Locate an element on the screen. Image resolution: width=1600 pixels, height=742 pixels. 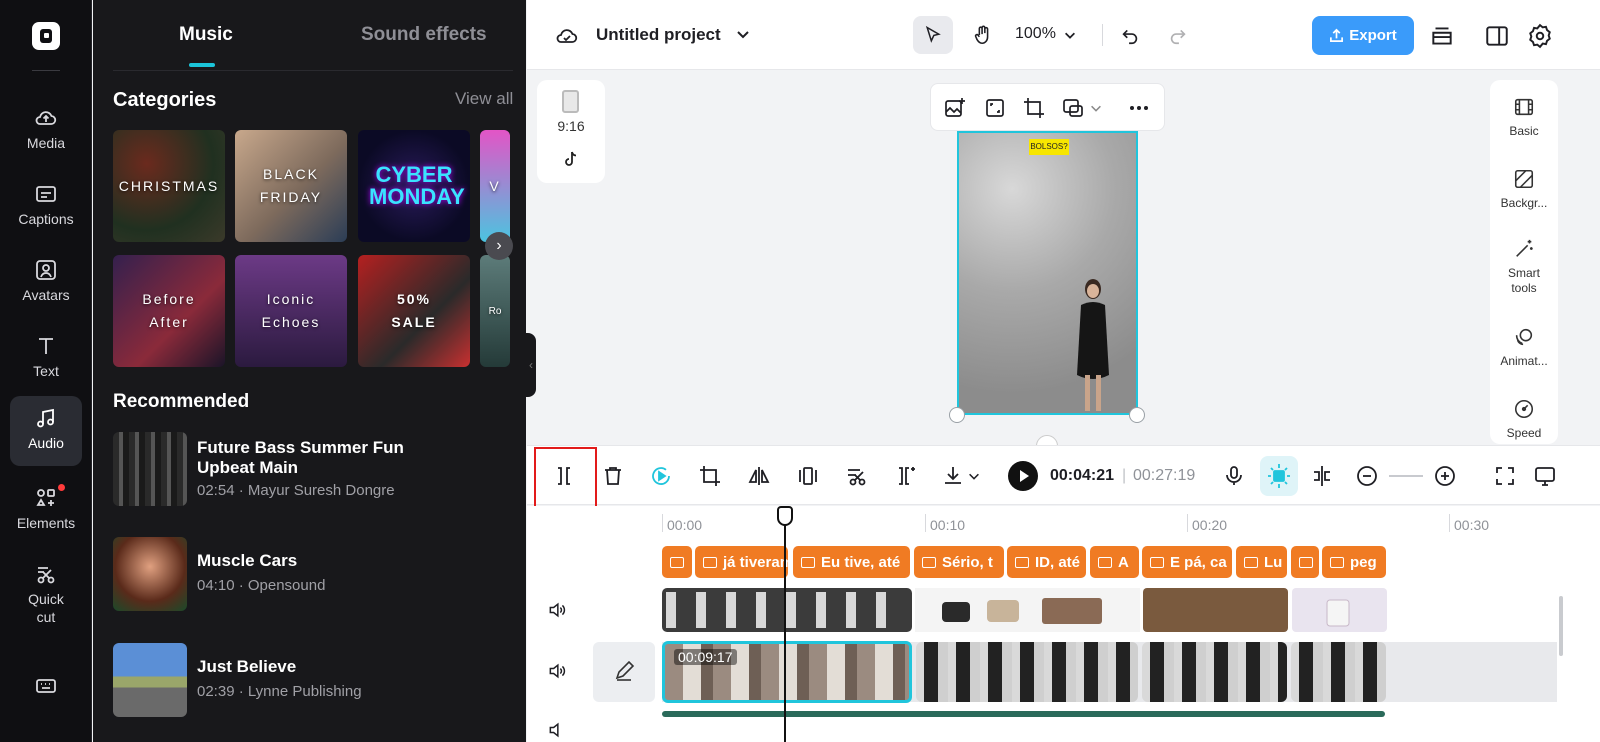
play-button is located at coordinates (1023, 476).